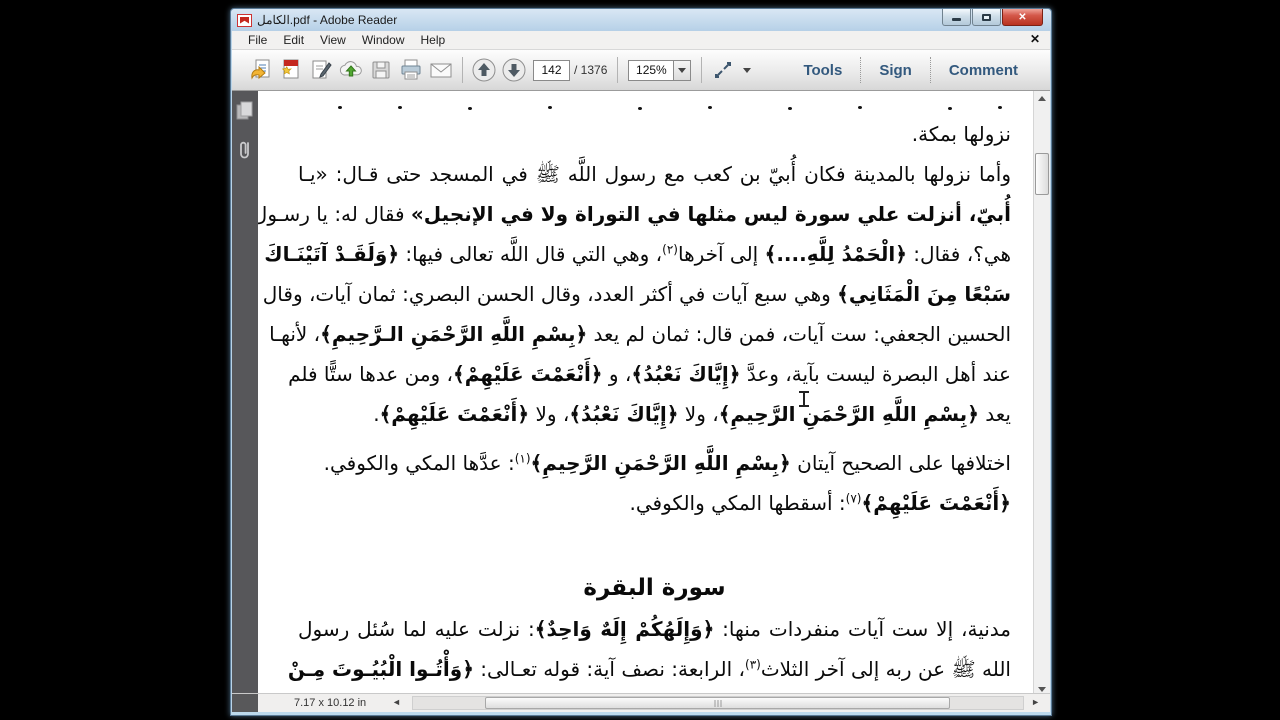 The width and height of the screenshot is (1280, 720). I want to click on text-segment: ، و, so click(617, 374).